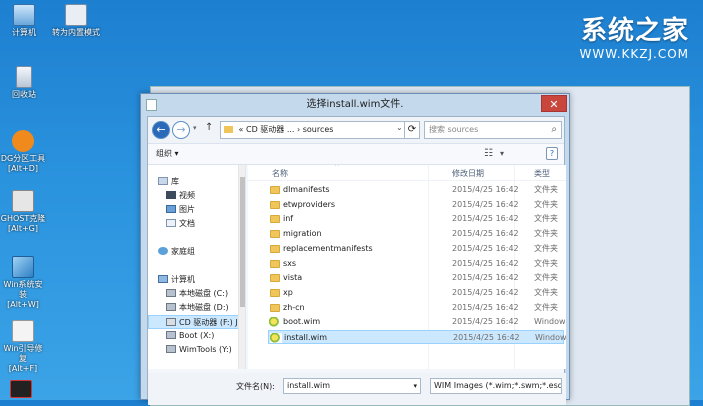 The height and width of the screenshot is (406, 703). I want to click on nav-scrollbar, so click(241, 267).